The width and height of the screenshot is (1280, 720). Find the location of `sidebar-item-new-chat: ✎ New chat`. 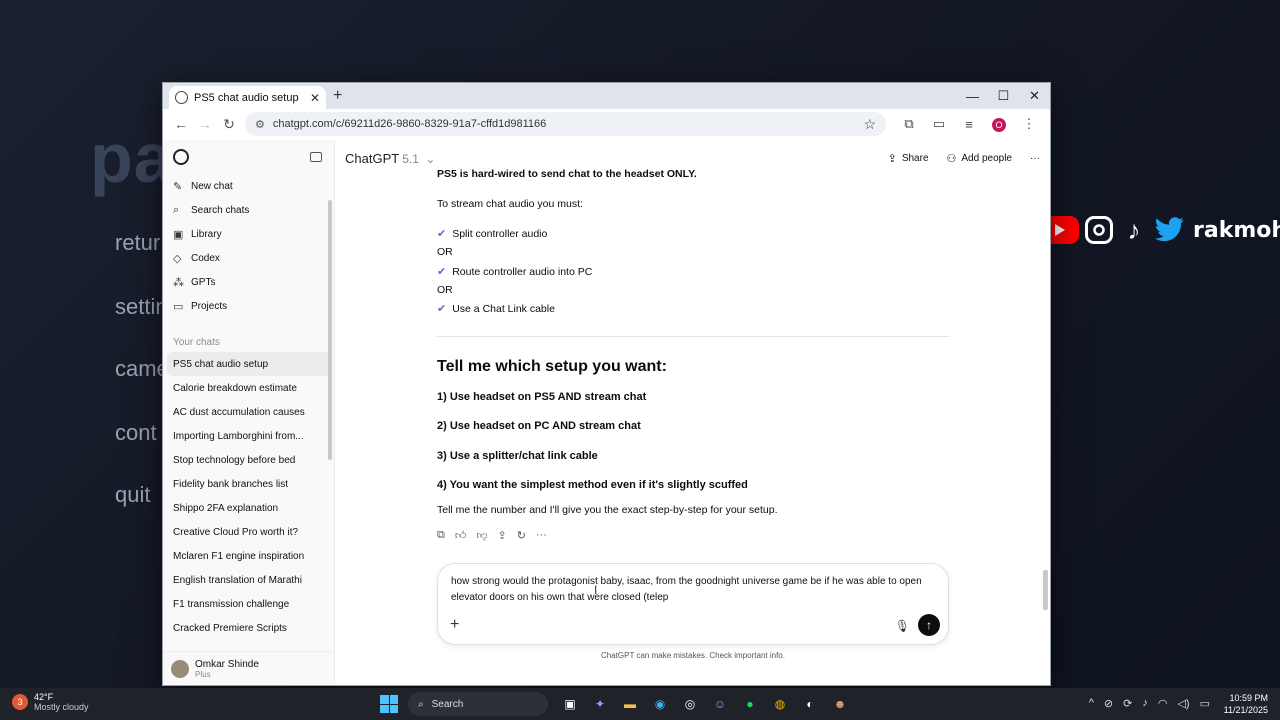

sidebar-item-new-chat: ✎ New chat is located at coordinates (248, 186).